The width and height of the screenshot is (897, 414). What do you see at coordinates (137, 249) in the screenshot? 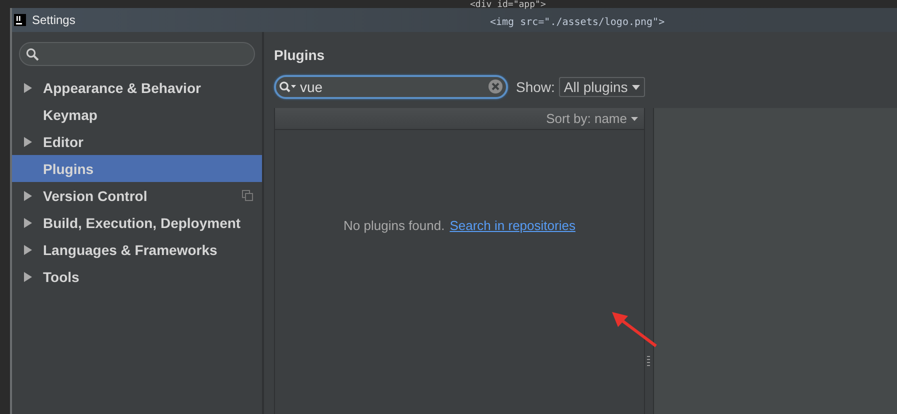
I see `tree-item: Languages & Frameworks` at bounding box center [137, 249].